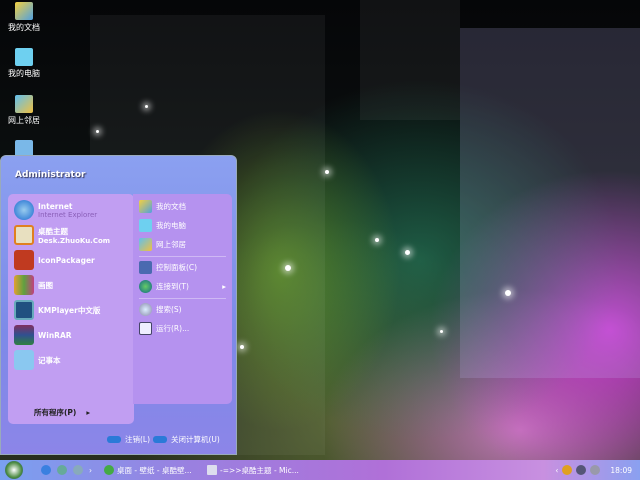  Describe the element at coordinates (74, 240) in the screenshot. I see `item-subtitle: Desk.ZhuoKu.Com` at that location.